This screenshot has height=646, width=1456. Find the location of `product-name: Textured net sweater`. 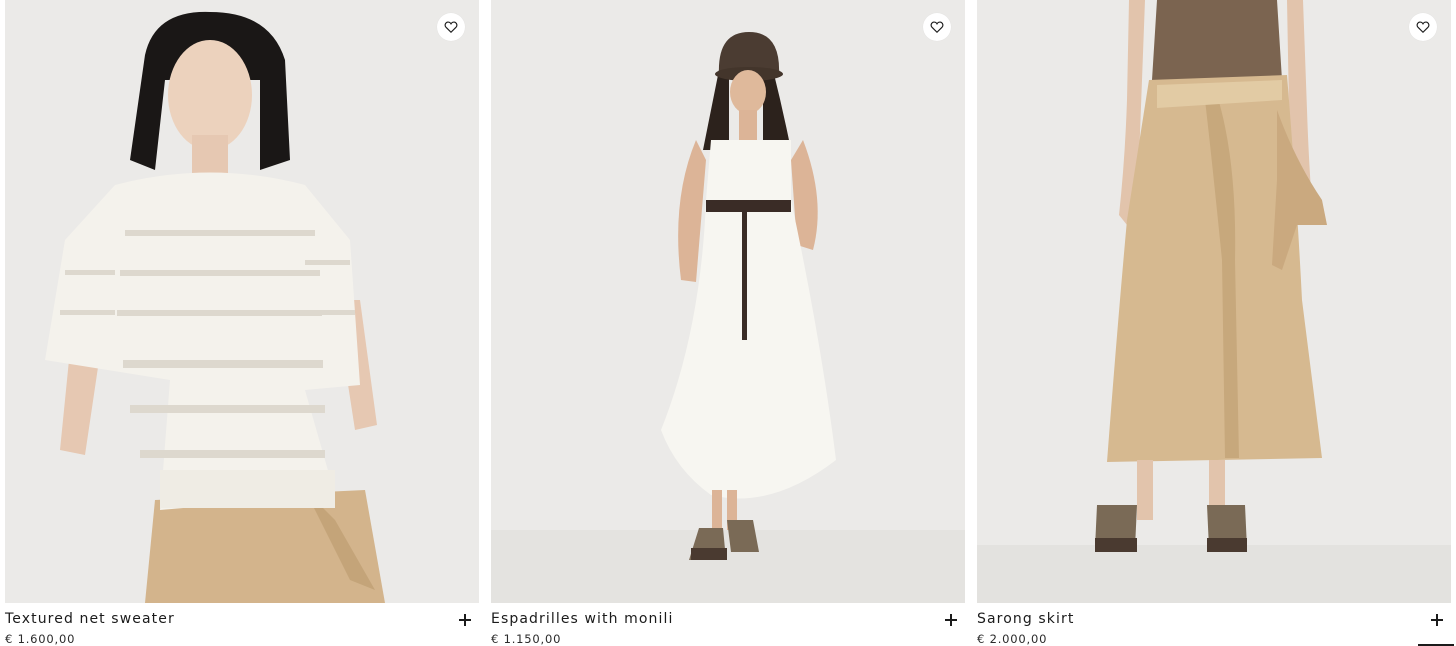

product-name: Textured net sweater is located at coordinates (90, 619).